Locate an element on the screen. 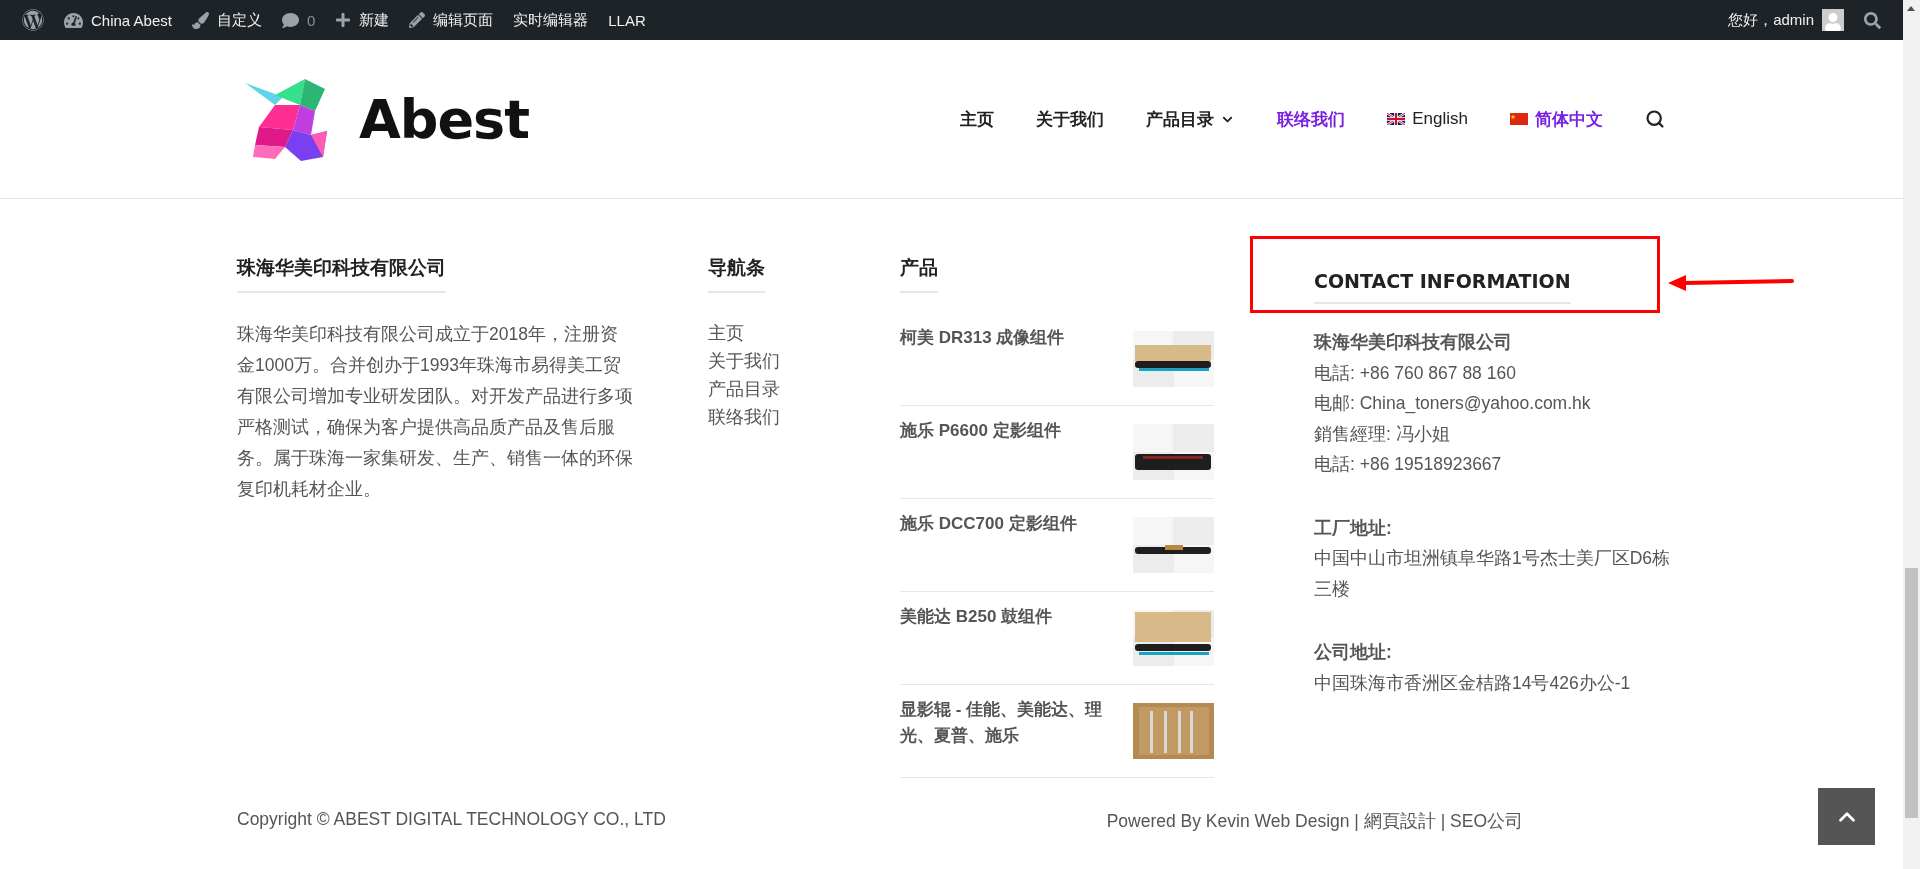 The width and height of the screenshot is (1920, 869). address-label: 工厂地址: is located at coordinates (1353, 528).